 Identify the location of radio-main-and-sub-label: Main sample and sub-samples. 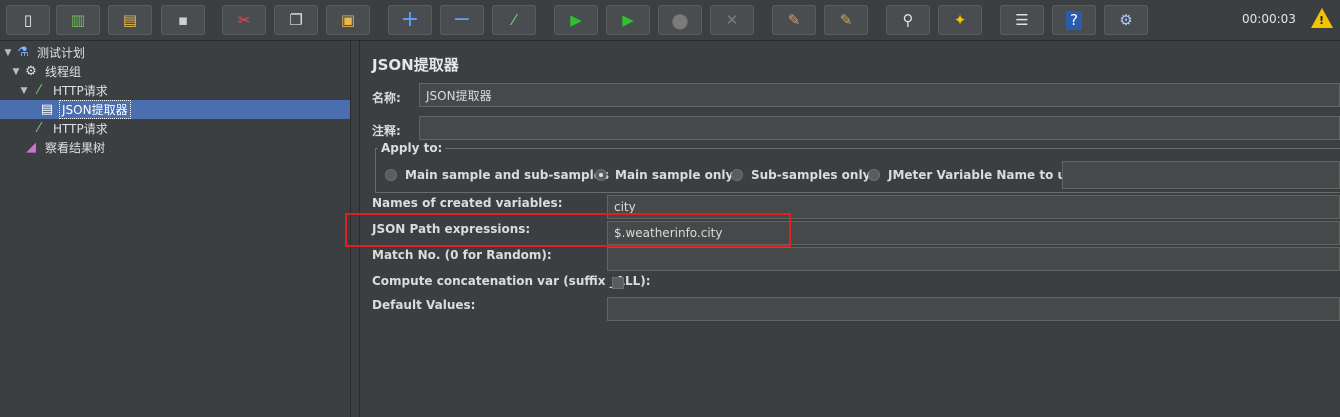
(507, 175).